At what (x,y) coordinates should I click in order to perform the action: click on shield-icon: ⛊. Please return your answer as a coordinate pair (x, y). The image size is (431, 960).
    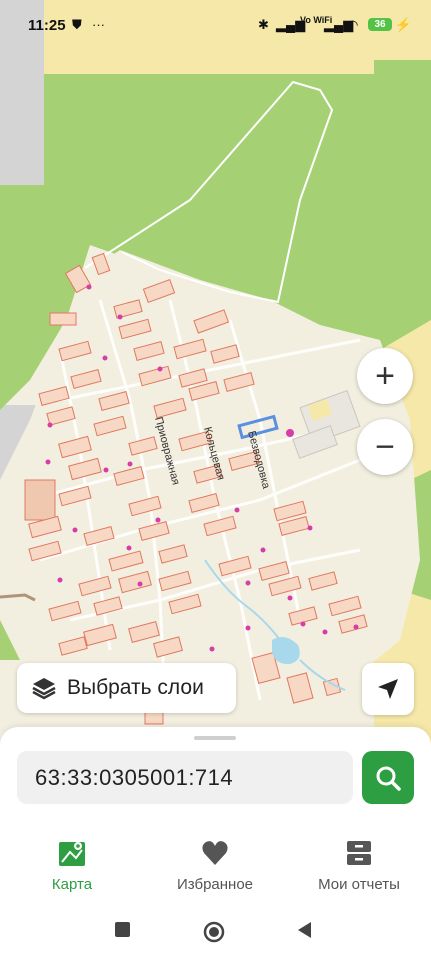
    Looking at the image, I should click on (77, 24).